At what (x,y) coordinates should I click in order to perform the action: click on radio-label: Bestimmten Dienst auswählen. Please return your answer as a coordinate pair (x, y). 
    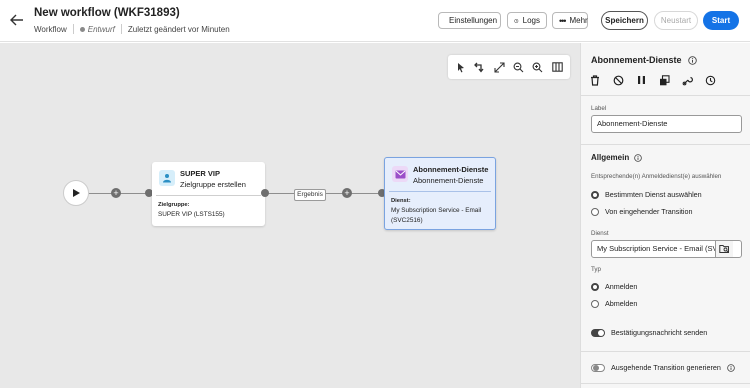
    Looking at the image, I should click on (653, 194).